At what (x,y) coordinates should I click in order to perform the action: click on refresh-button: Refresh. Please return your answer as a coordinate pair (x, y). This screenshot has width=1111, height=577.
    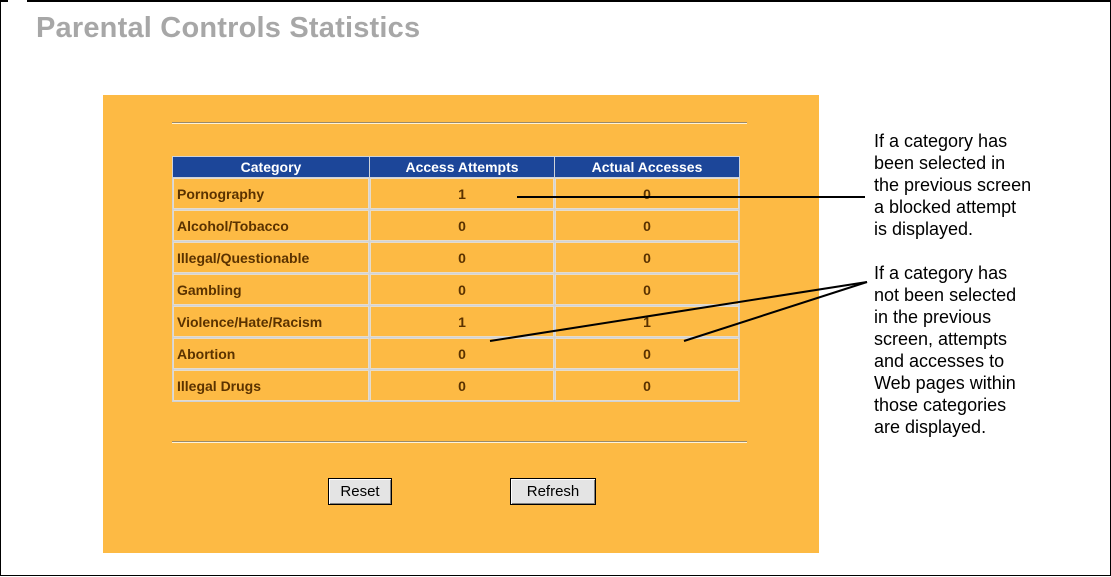
    Looking at the image, I should click on (553, 491).